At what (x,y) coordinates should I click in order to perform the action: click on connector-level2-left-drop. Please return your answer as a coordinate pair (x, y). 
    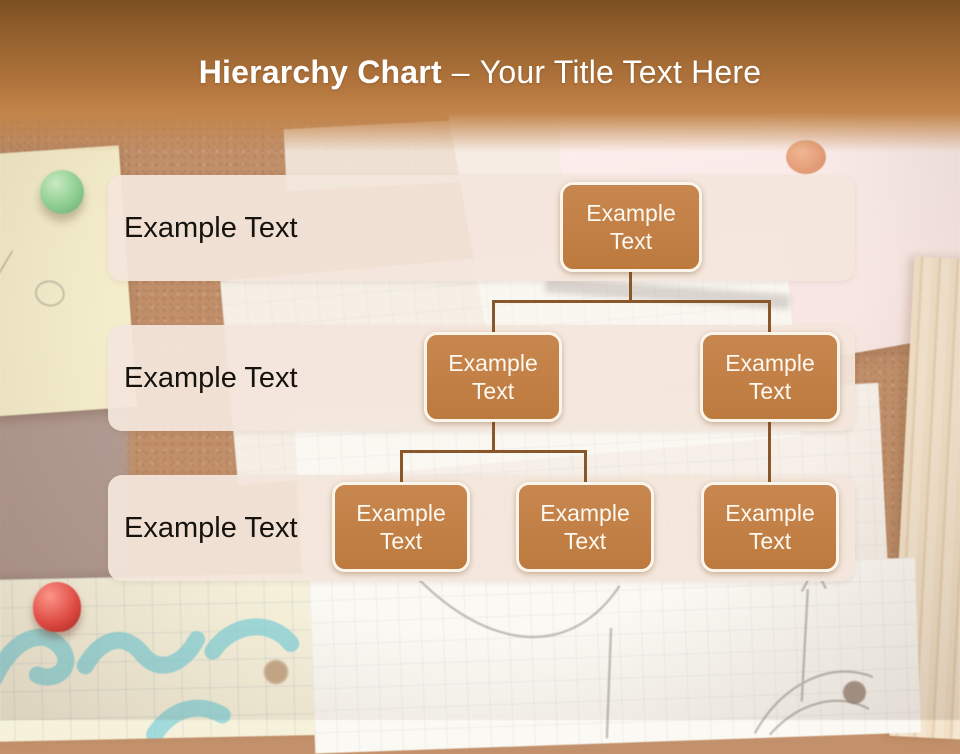
    Looking at the image, I should click on (493, 436).